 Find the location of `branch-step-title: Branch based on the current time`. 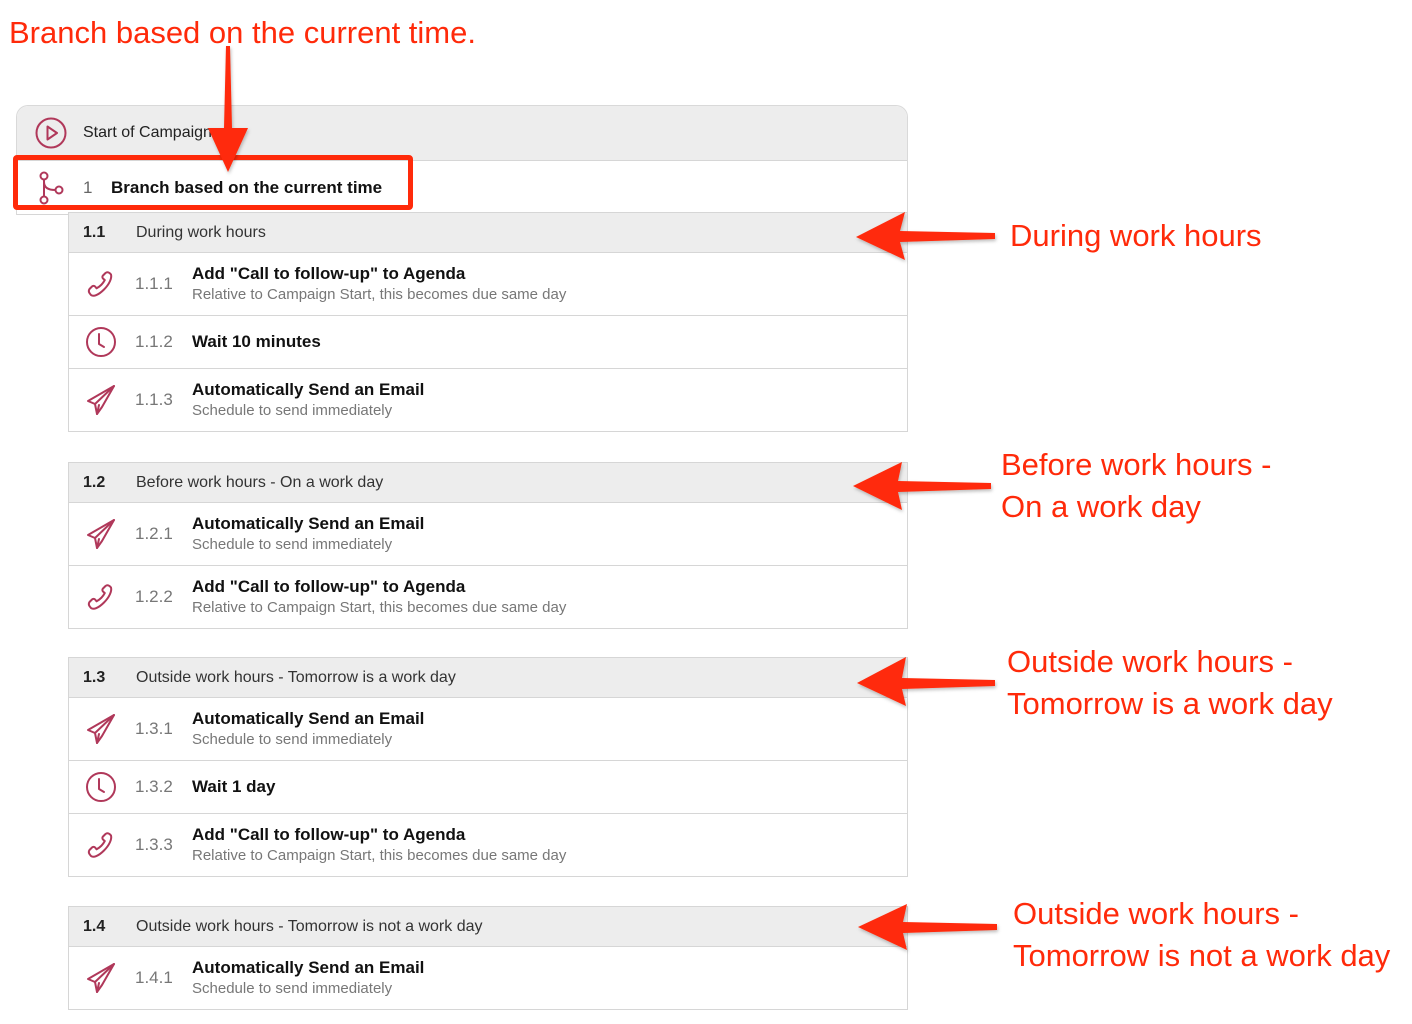

branch-step-title: Branch based on the current time is located at coordinates (247, 187).